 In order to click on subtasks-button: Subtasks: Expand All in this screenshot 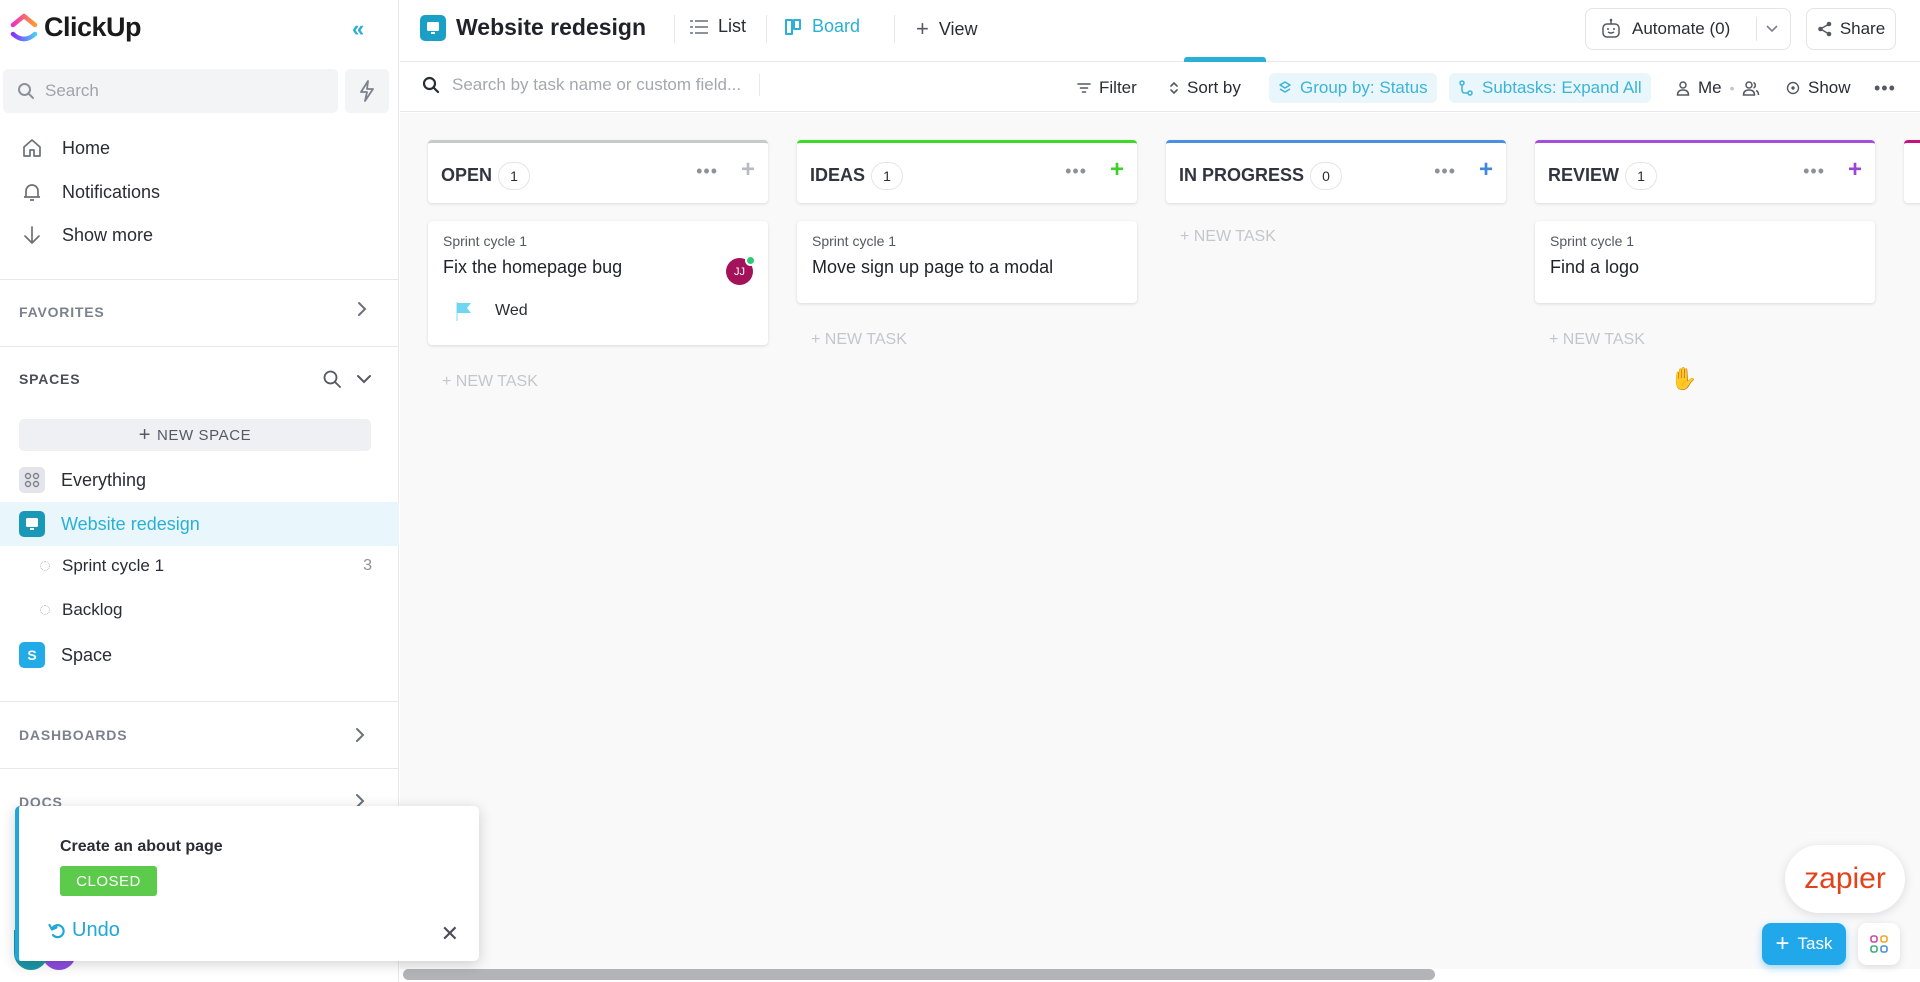, I will do `click(1550, 88)`.